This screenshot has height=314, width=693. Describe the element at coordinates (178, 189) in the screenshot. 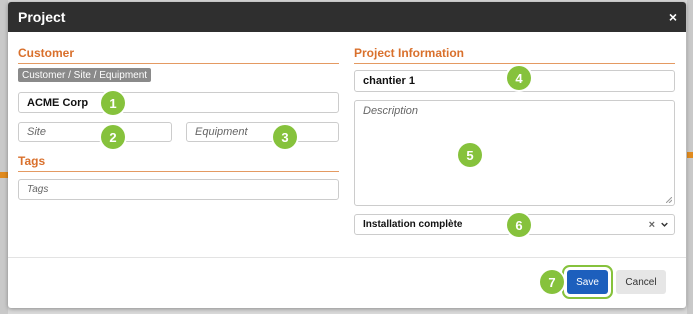

I see `tags-input: Tags` at that location.